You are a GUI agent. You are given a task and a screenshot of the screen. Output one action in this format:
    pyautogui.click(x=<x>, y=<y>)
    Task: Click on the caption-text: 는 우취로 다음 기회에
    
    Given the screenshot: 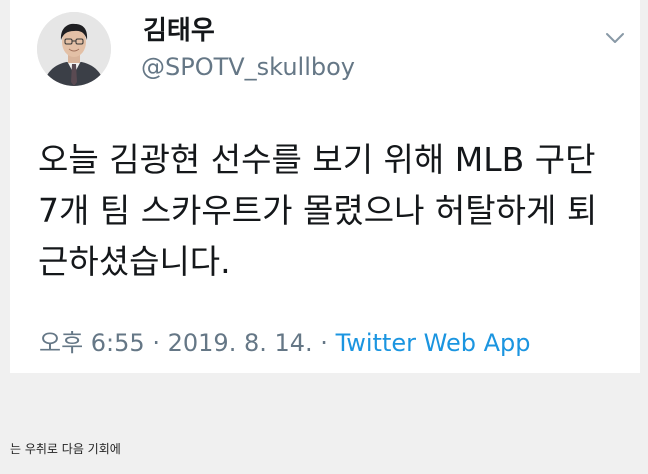 What is the action you would take?
    pyautogui.click(x=65, y=449)
    